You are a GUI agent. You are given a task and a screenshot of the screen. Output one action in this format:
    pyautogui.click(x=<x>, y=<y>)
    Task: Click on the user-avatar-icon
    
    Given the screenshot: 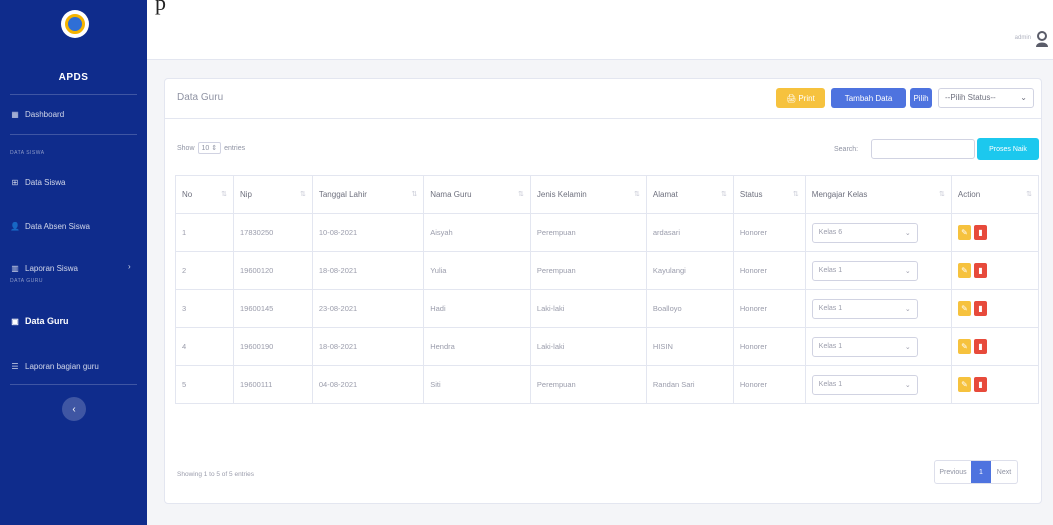 What is the action you would take?
    pyautogui.click(x=1042, y=39)
    